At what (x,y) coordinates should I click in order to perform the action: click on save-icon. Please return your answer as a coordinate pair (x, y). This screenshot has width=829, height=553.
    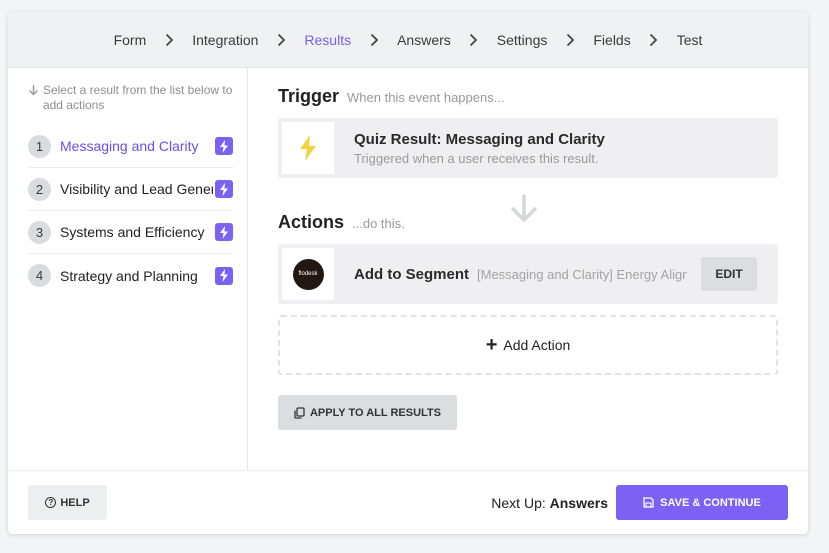
    Looking at the image, I should click on (648, 502).